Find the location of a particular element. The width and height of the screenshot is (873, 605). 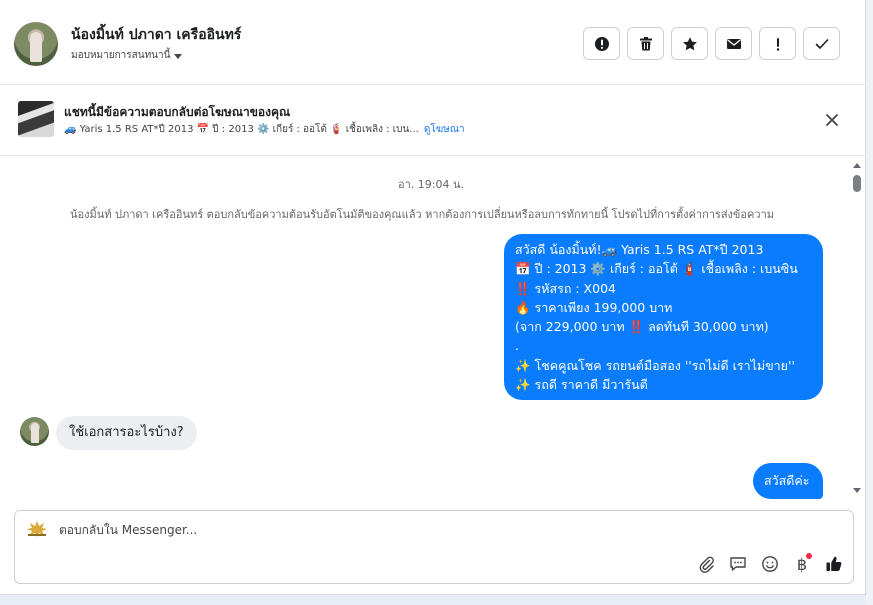

close-icon is located at coordinates (832, 120).